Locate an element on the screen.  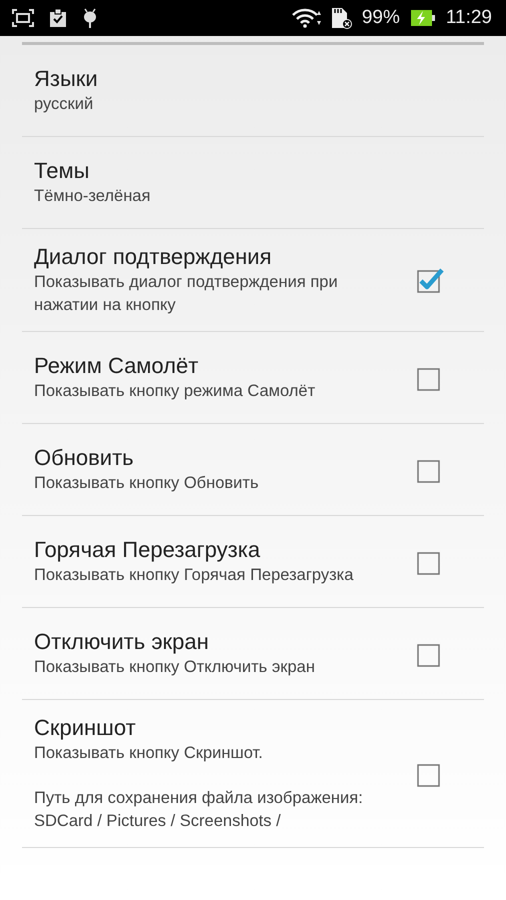
setting-summary: Показывать кнопку Горячая Перезагрузка is located at coordinates (194, 575).